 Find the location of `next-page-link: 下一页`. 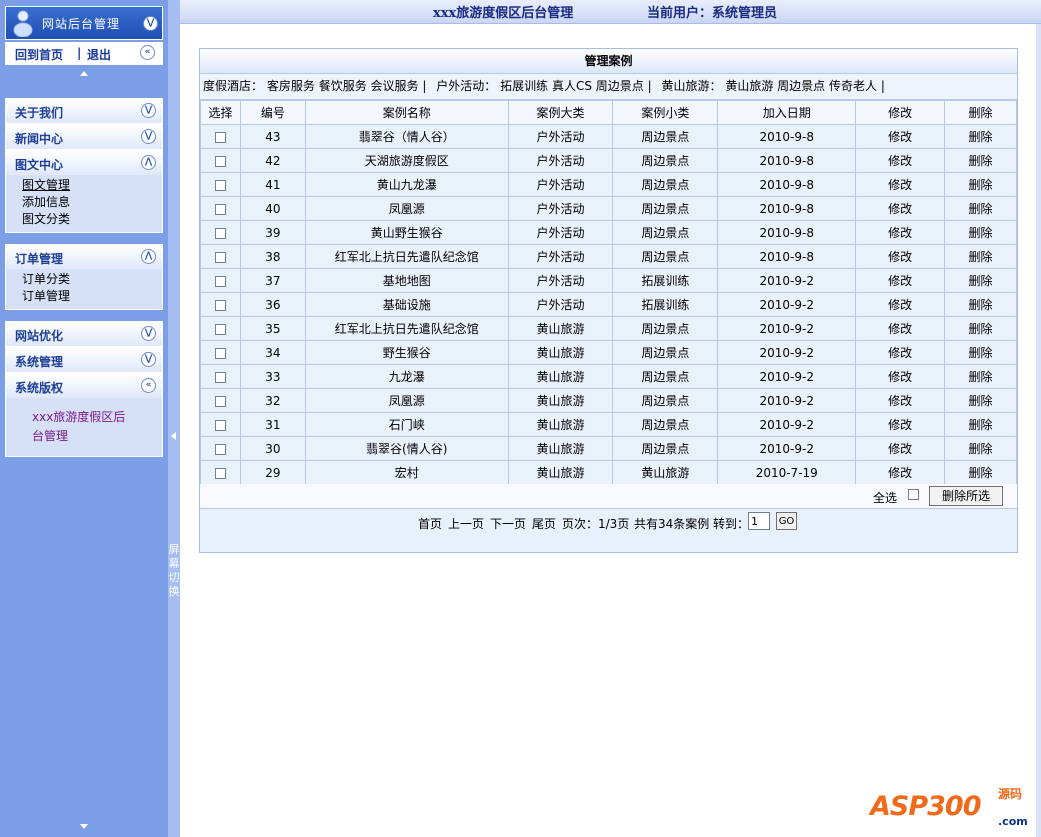

next-page-link: 下一页 is located at coordinates (508, 523).